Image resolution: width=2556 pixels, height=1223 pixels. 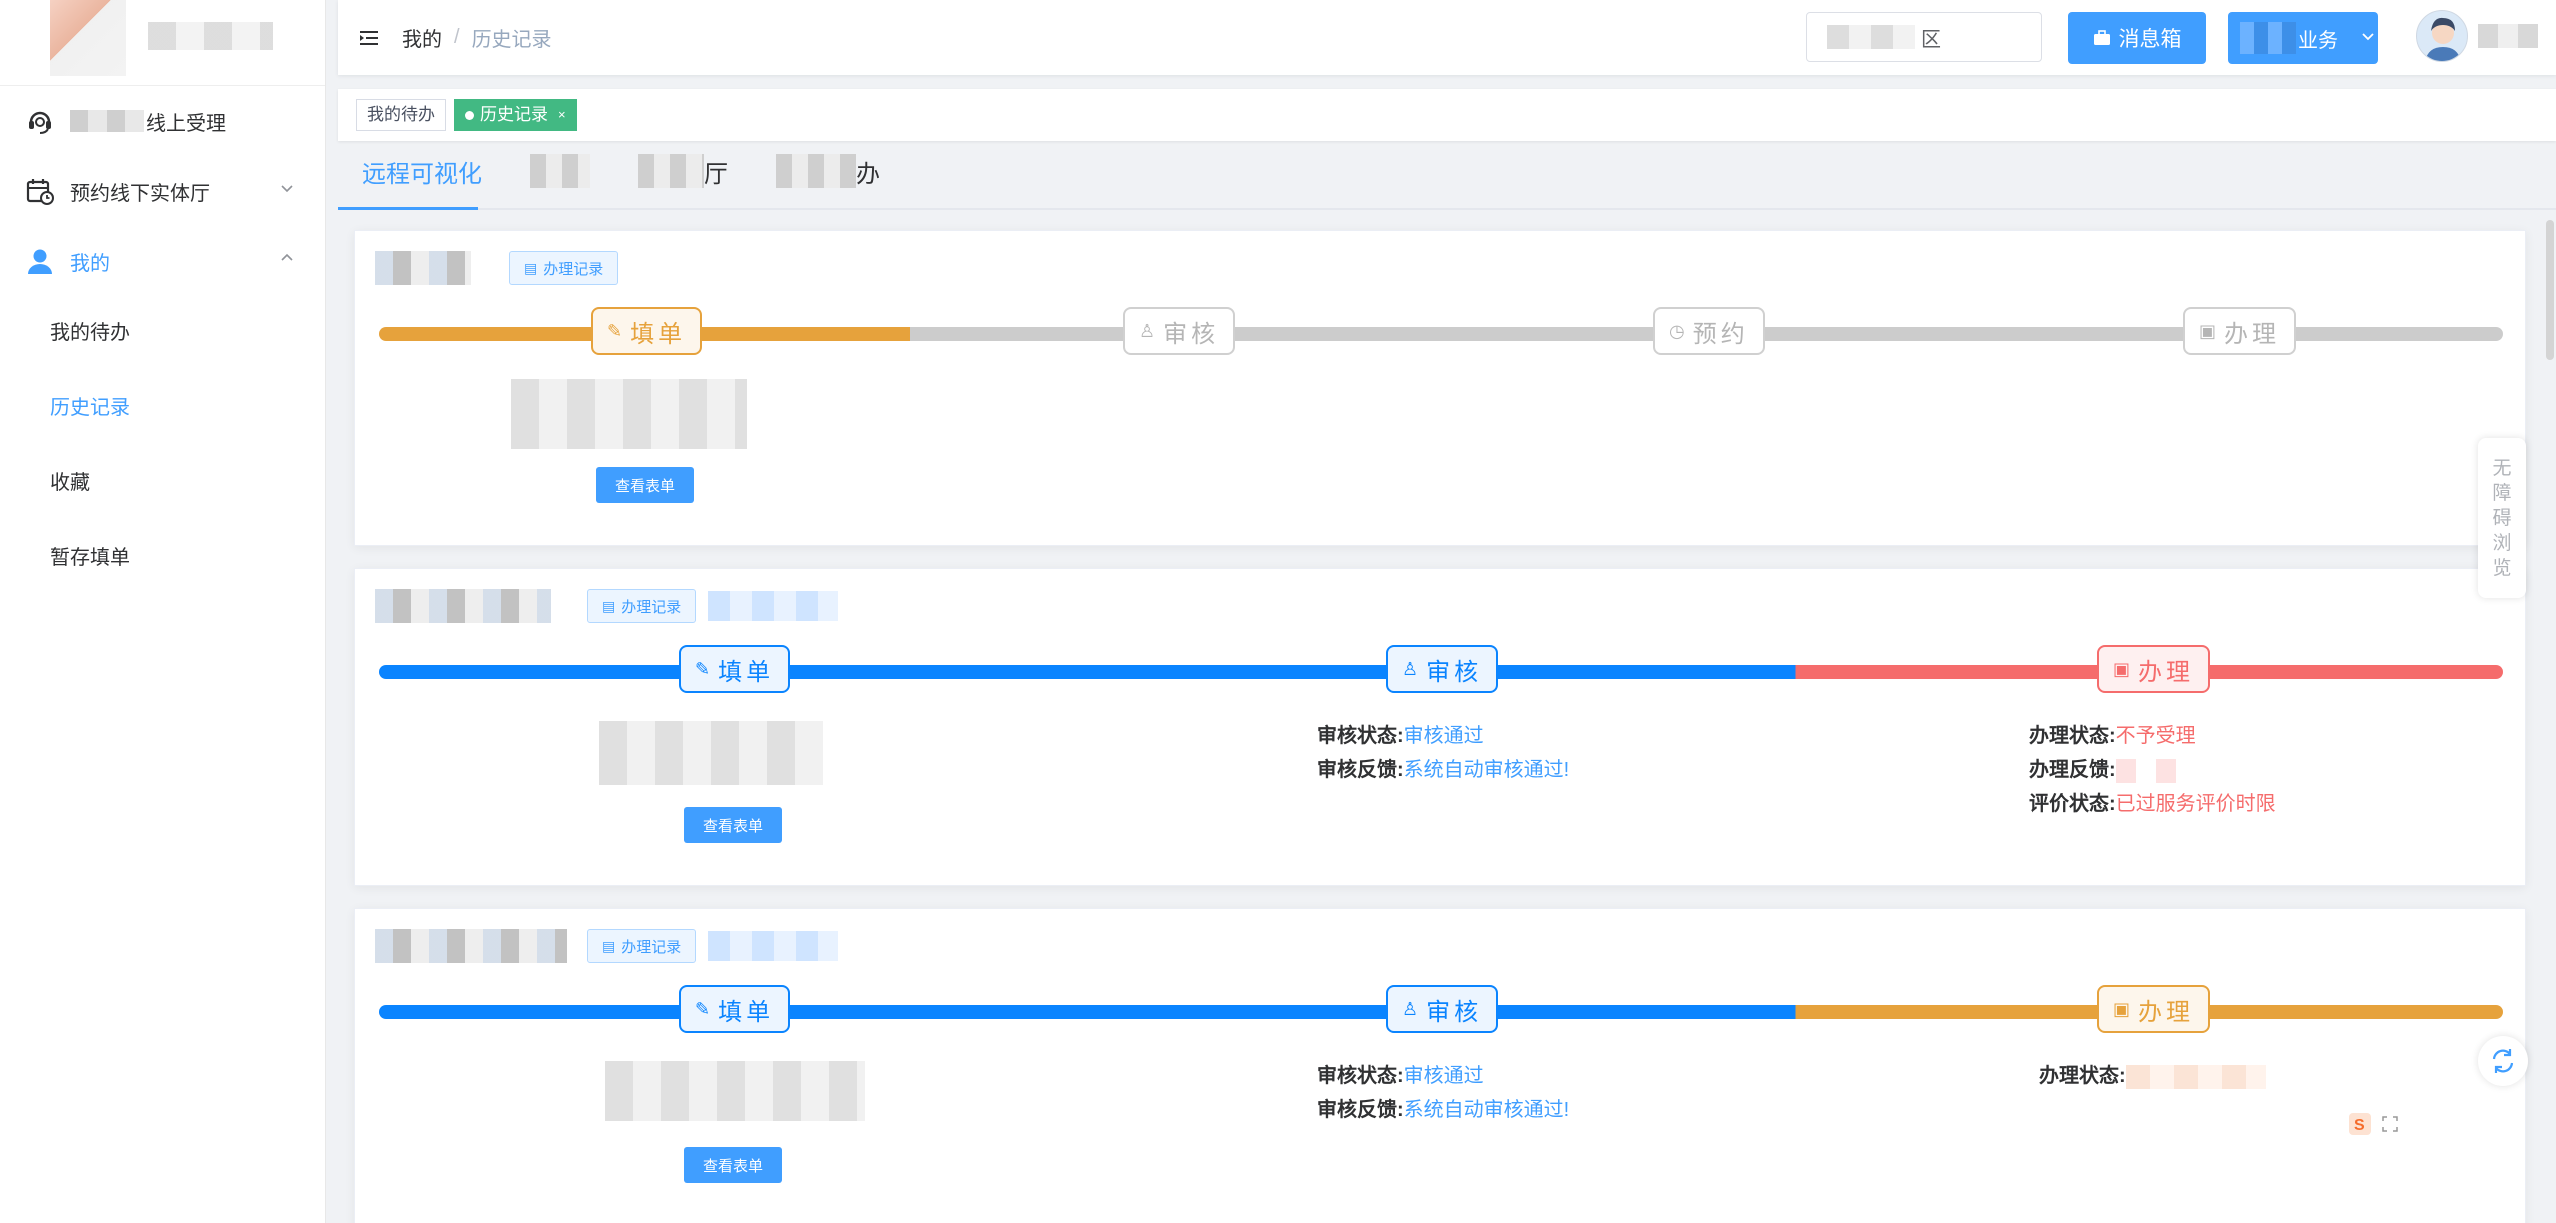 What do you see at coordinates (2318, 40) in the screenshot?
I see `business-label: 业务` at bounding box center [2318, 40].